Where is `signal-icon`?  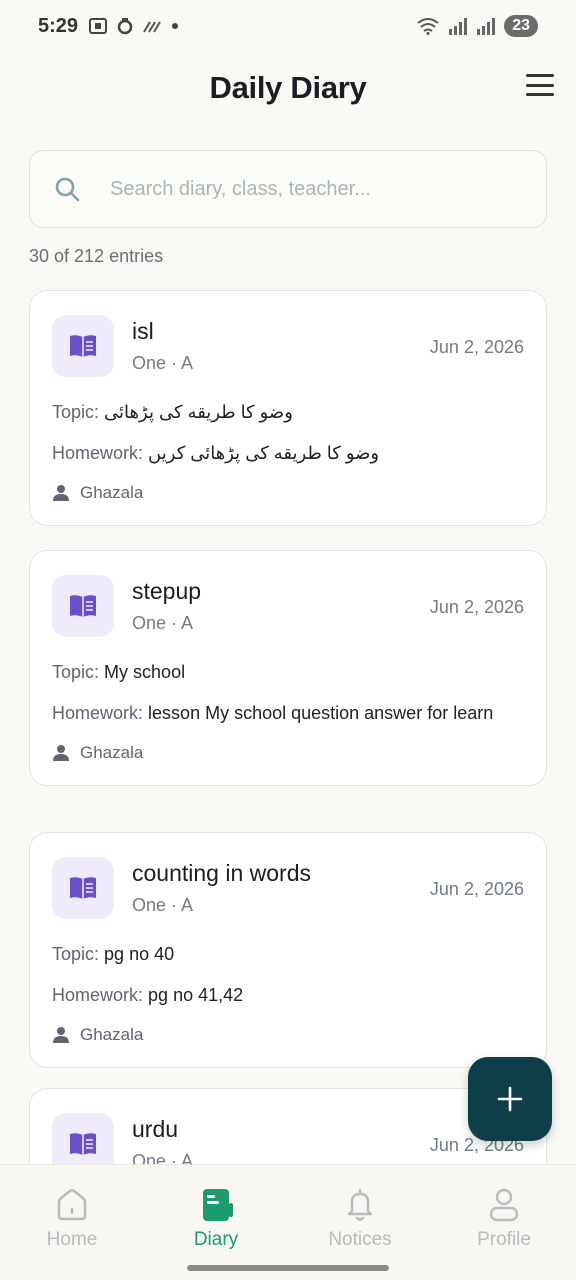 signal-icon is located at coordinates (458, 26).